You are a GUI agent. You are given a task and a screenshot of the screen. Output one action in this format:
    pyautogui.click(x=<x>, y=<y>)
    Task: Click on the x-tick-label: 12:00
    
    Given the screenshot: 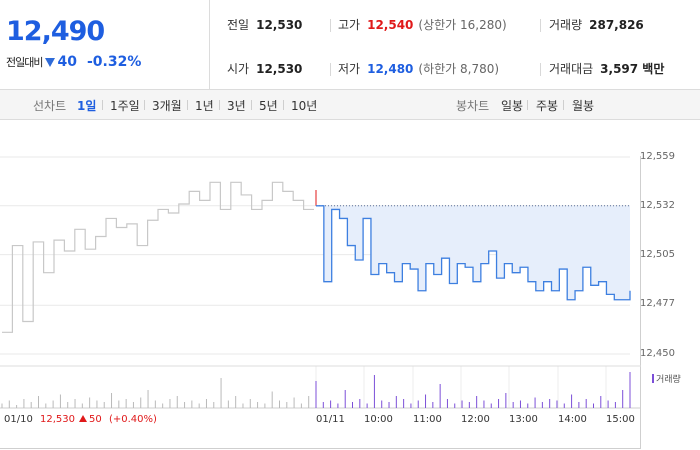 What is the action you would take?
    pyautogui.click(x=475, y=419)
    